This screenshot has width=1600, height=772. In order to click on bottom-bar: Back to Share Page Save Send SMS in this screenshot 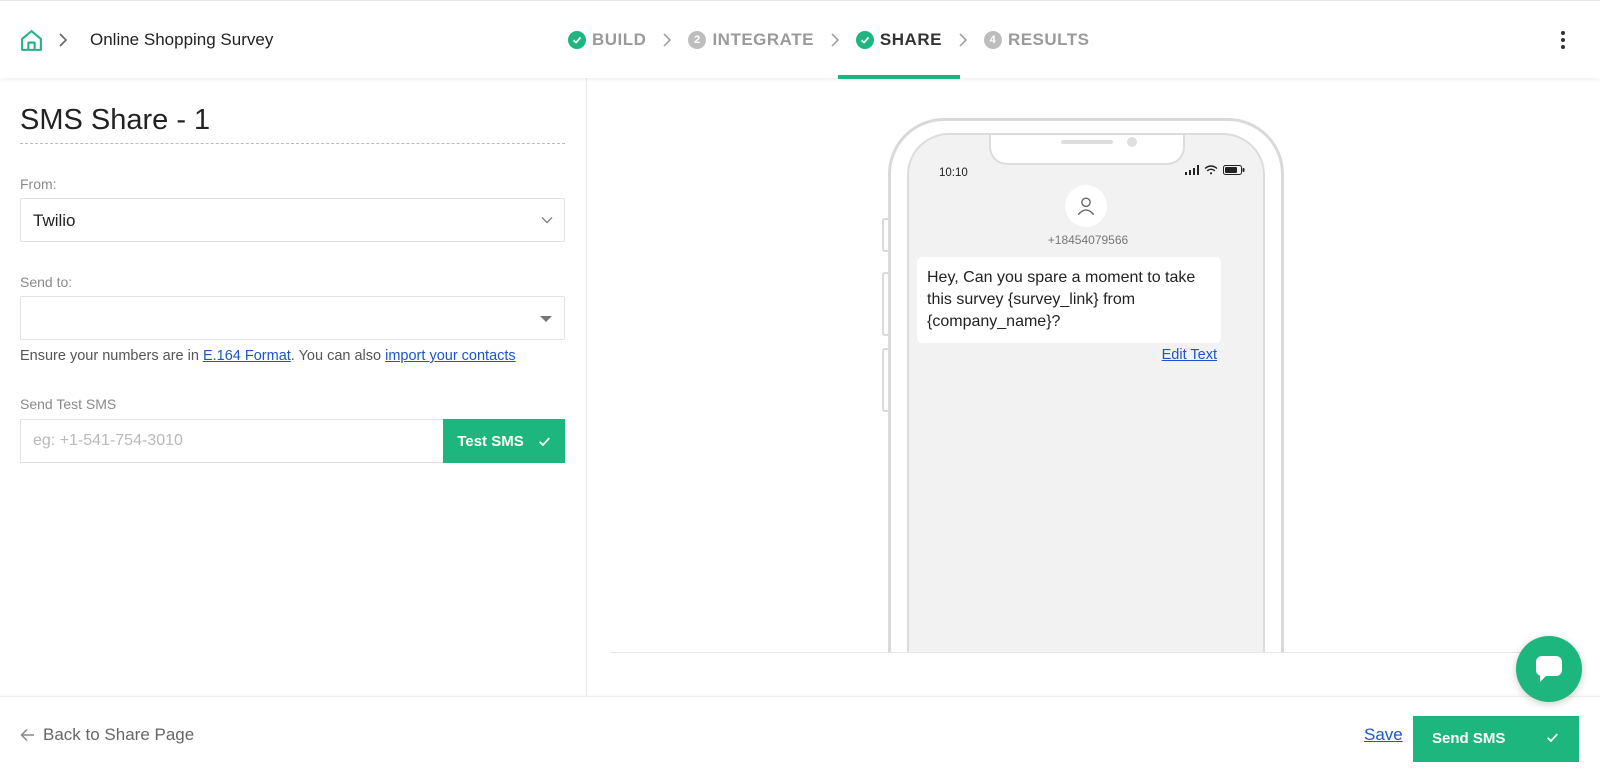, I will do `click(800, 734)`.